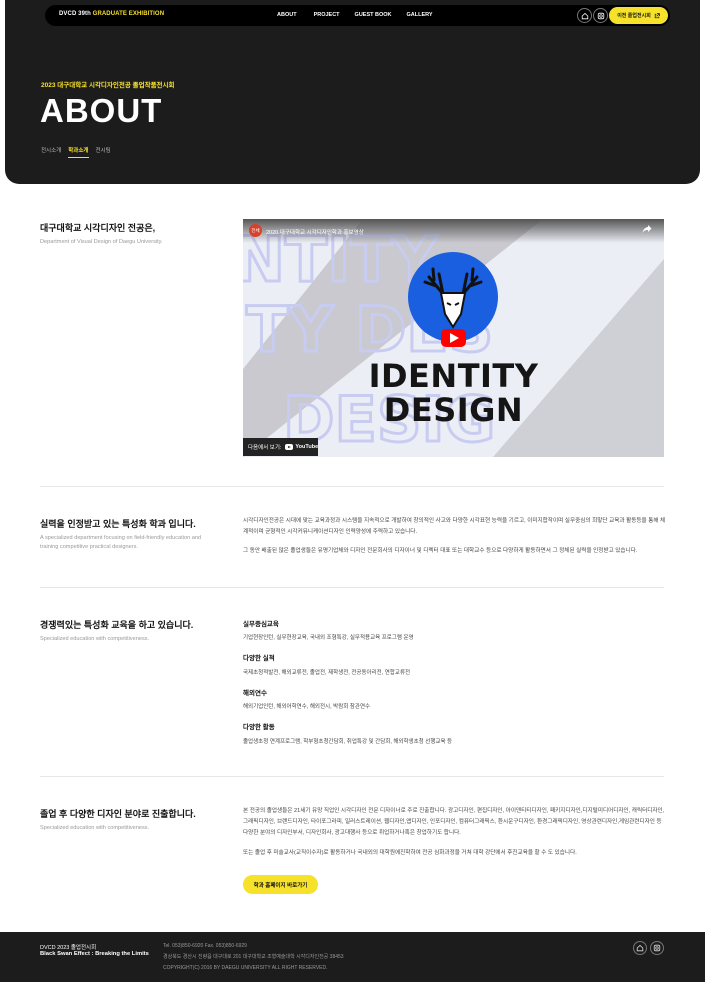 This screenshot has width=705, height=982. Describe the element at coordinates (327, 673) in the screenshot. I see `section3-item-text: 국제초청적발전, 해외교류전, 졸업전, 제학생전, 전공동아리전, 연합교류전` at that location.